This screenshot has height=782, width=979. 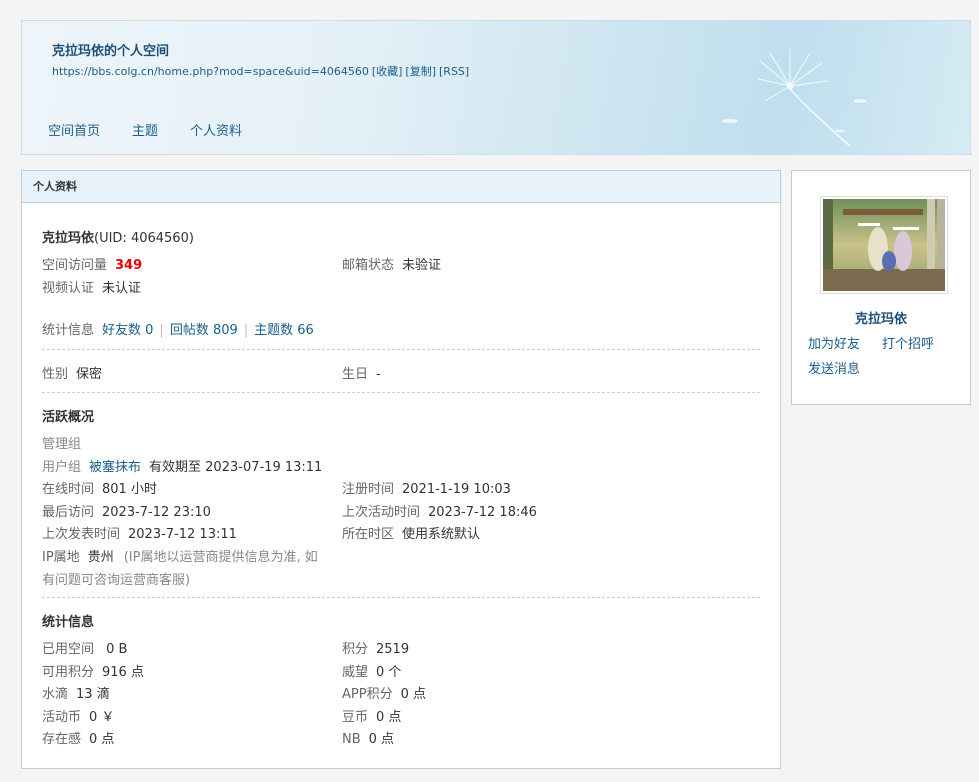 I want to click on stat-item: 威望 0 个, so click(x=371, y=670).